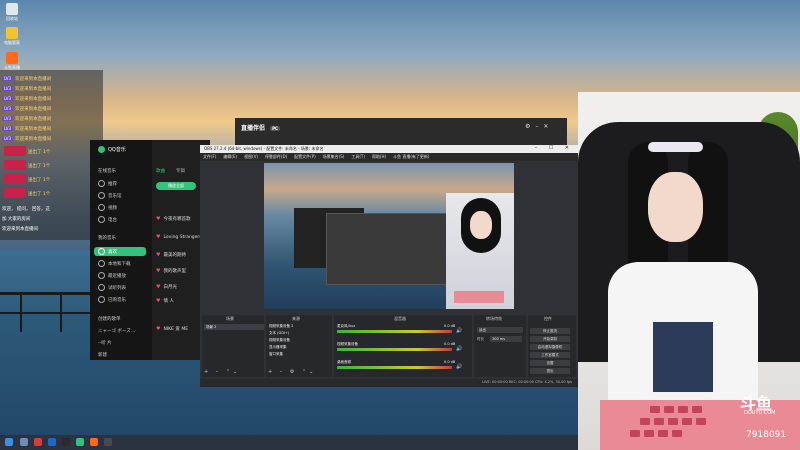 The height and width of the screenshot is (450, 800). What do you see at coordinates (107, 183) in the screenshot?
I see `qq-nav-item: 推荐` at bounding box center [107, 183].